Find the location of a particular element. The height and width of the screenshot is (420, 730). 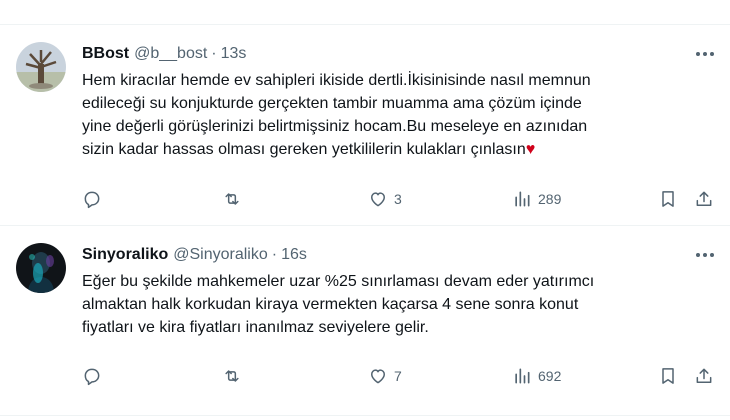

tweet-timestamp: 16s is located at coordinates (294, 255).